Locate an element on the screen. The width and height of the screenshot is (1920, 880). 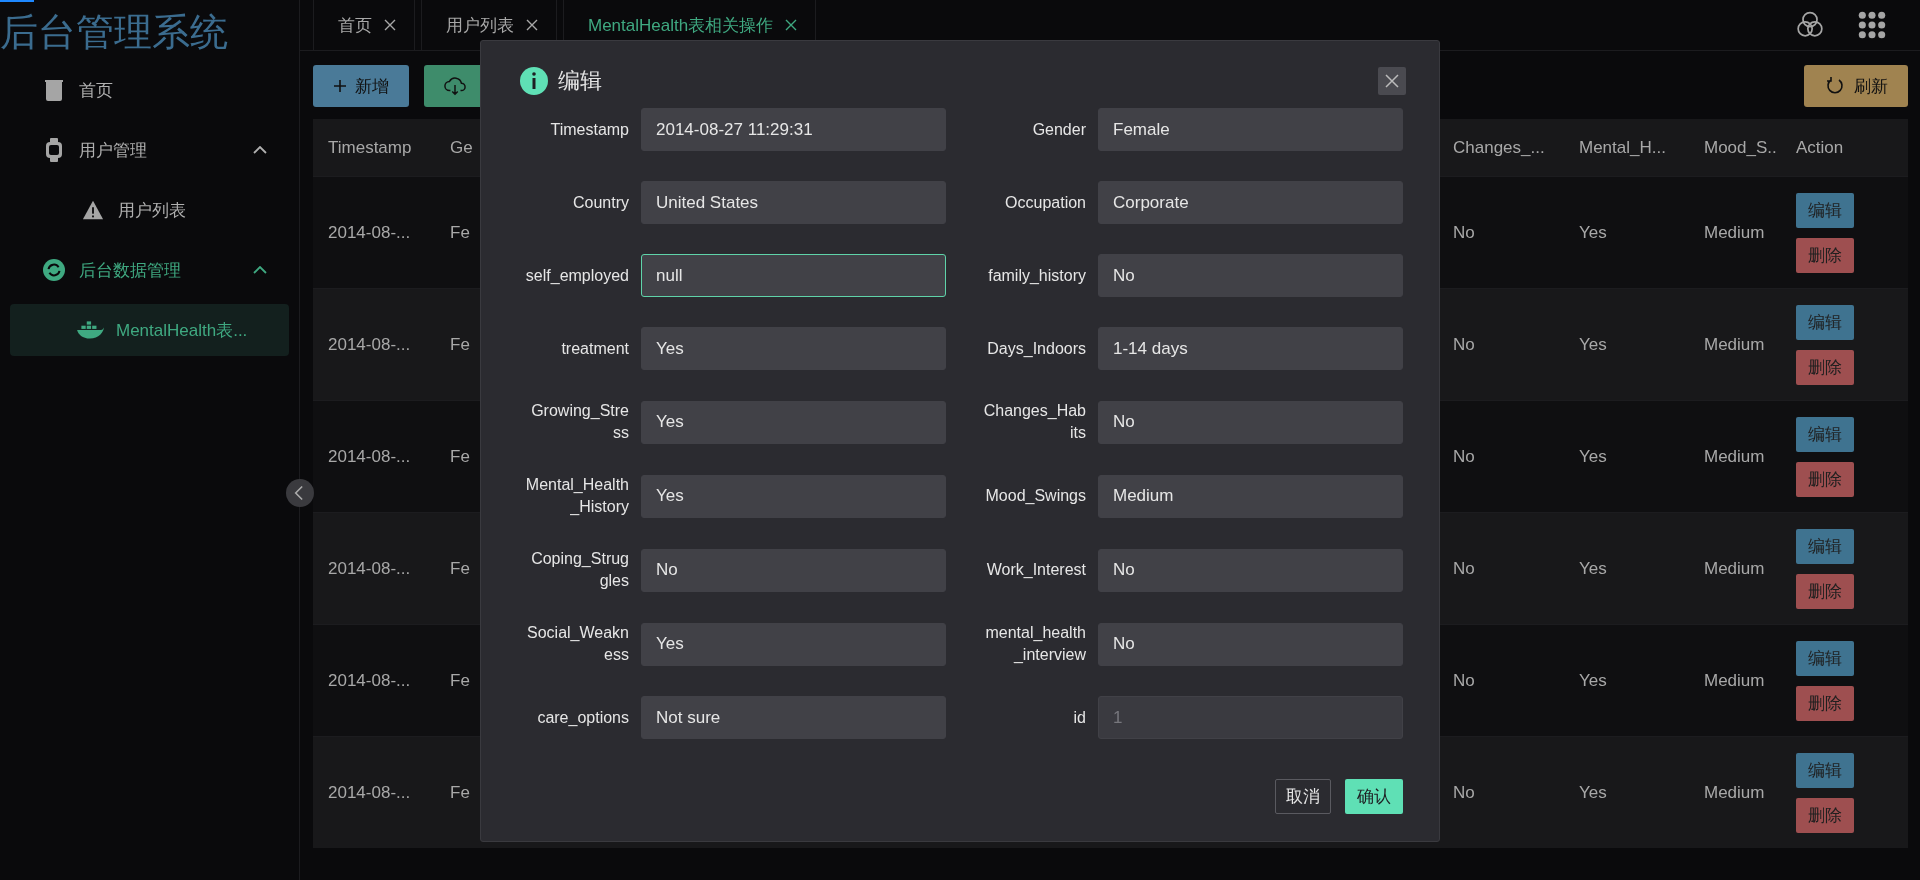
field-label: Country is located at coordinates (600, 202).